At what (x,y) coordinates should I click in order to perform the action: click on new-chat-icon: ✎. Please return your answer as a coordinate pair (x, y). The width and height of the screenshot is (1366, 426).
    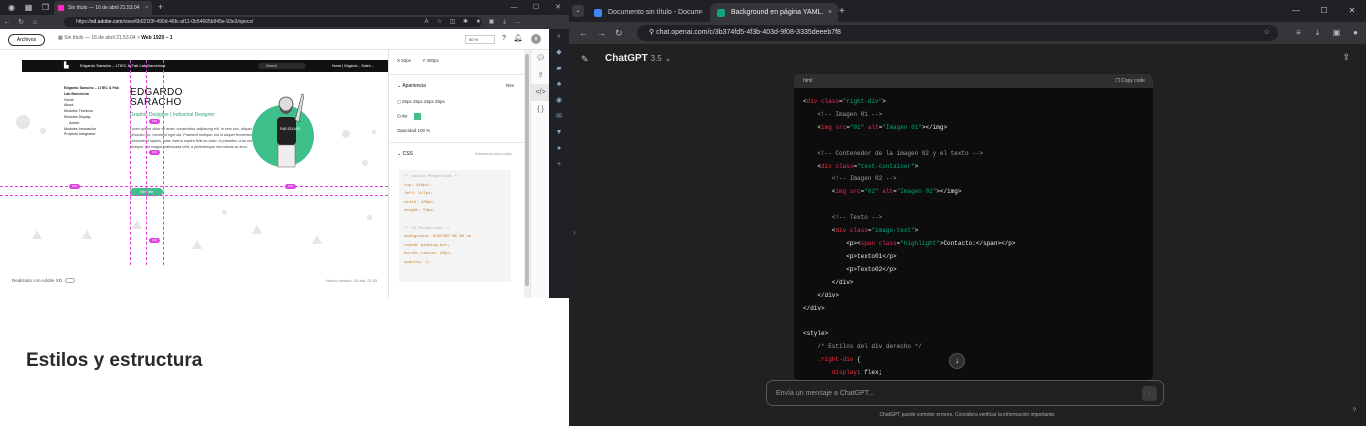
    Looking at the image, I should click on (585, 59).